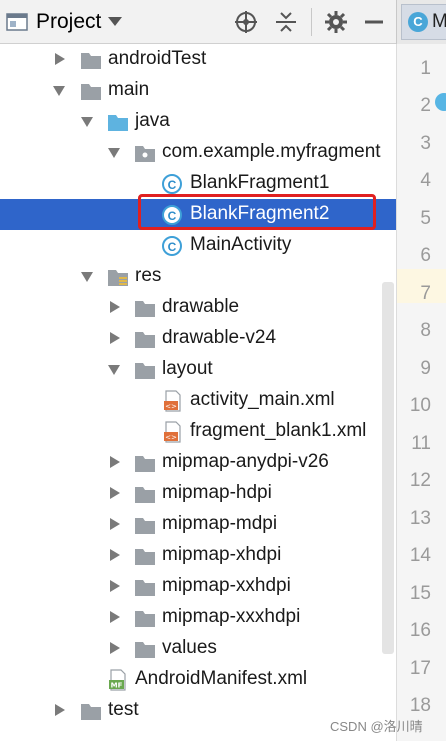  What do you see at coordinates (420, 705) in the screenshot?
I see `line-number: 18` at bounding box center [420, 705].